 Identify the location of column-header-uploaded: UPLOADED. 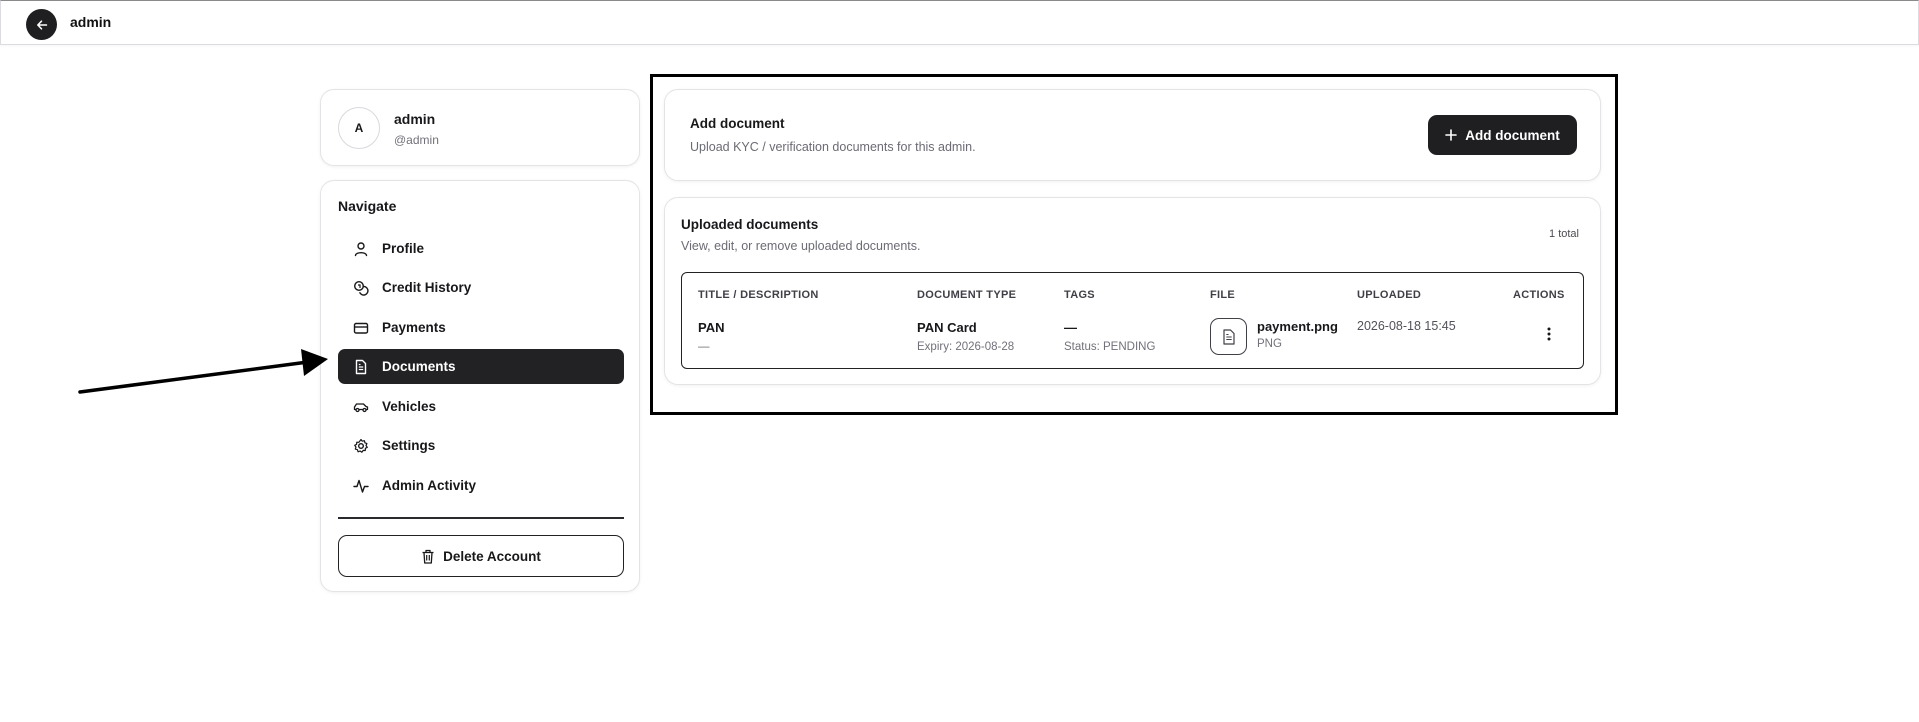
(1389, 295).